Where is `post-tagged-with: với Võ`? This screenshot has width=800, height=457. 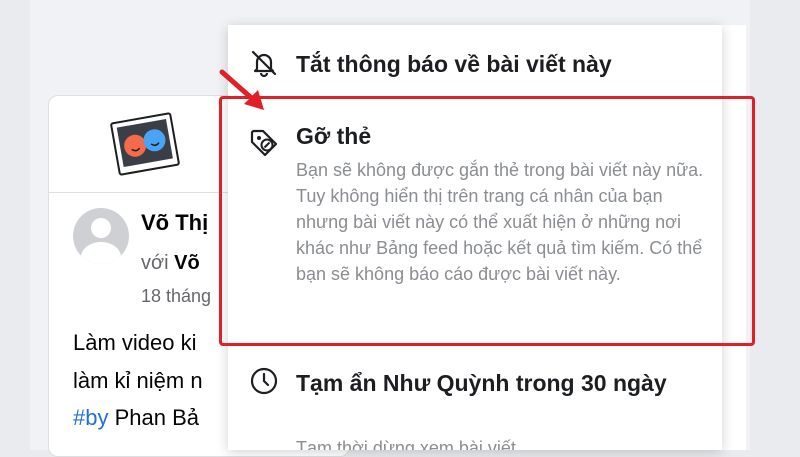
post-tagged-with: với Võ is located at coordinates (170, 263).